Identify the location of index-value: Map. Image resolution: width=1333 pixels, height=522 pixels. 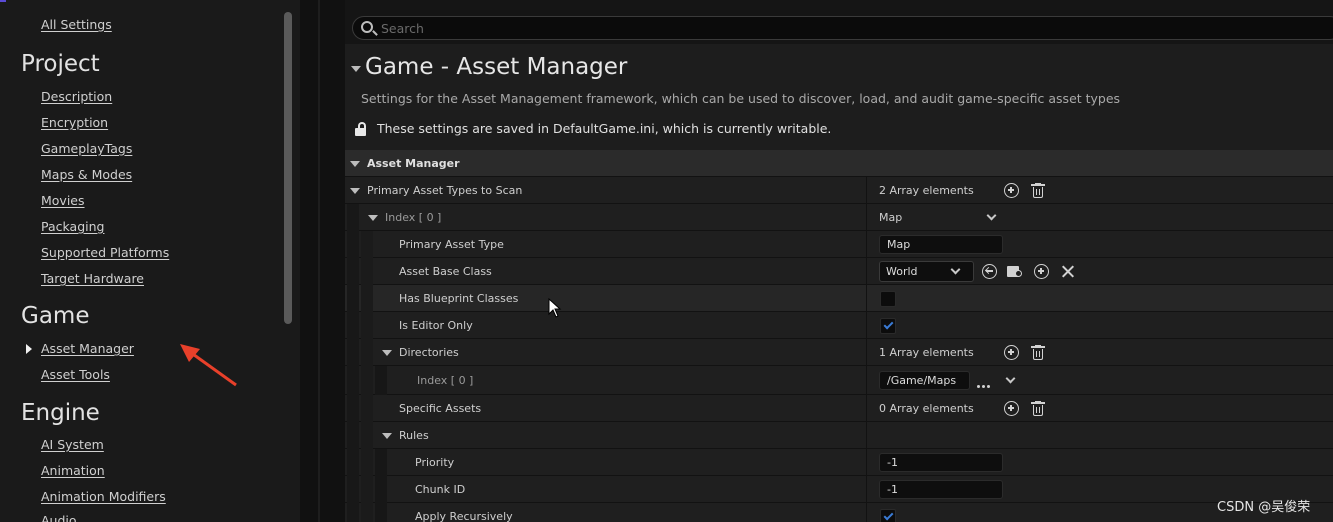
(891, 217).